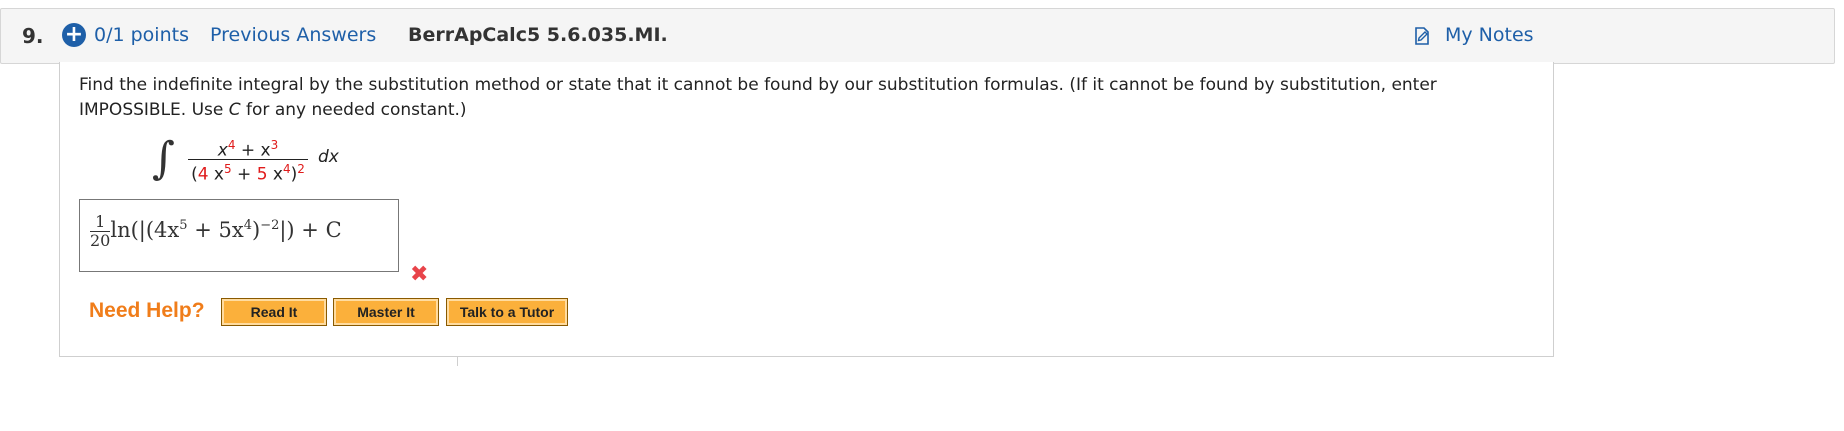  What do you see at coordinates (141, 35) in the screenshot?
I see `points-link: 0/1 points` at bounding box center [141, 35].